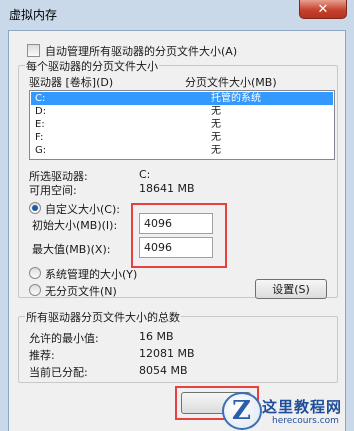  I want to click on current-allocated-label: 当前已分配:, so click(58, 372).